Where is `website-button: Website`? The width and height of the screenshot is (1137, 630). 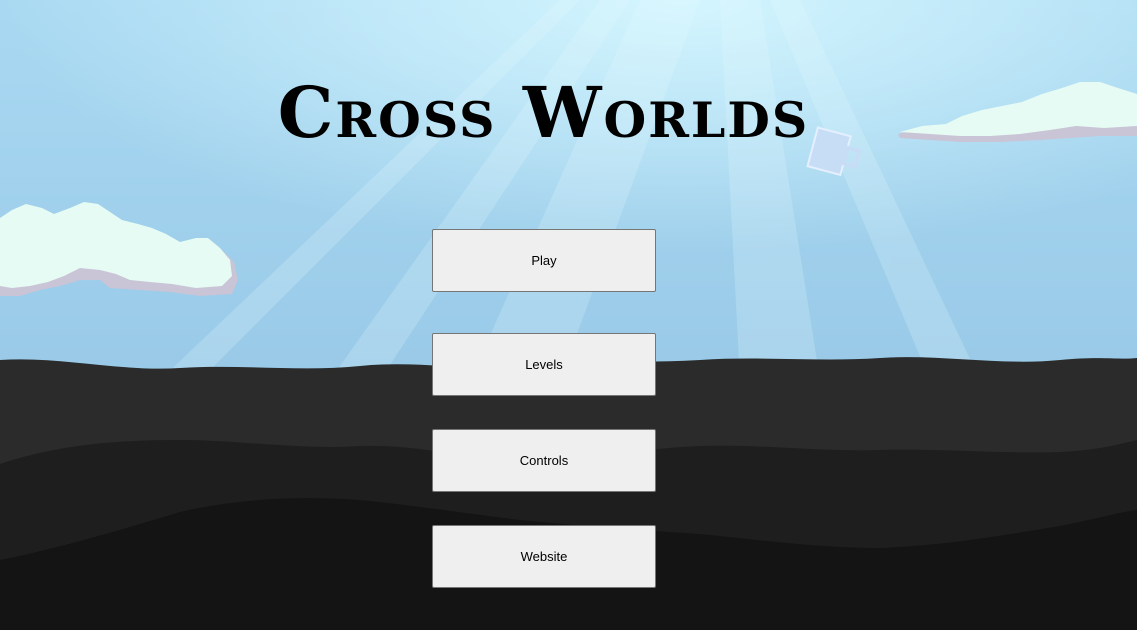 website-button: Website is located at coordinates (544, 556).